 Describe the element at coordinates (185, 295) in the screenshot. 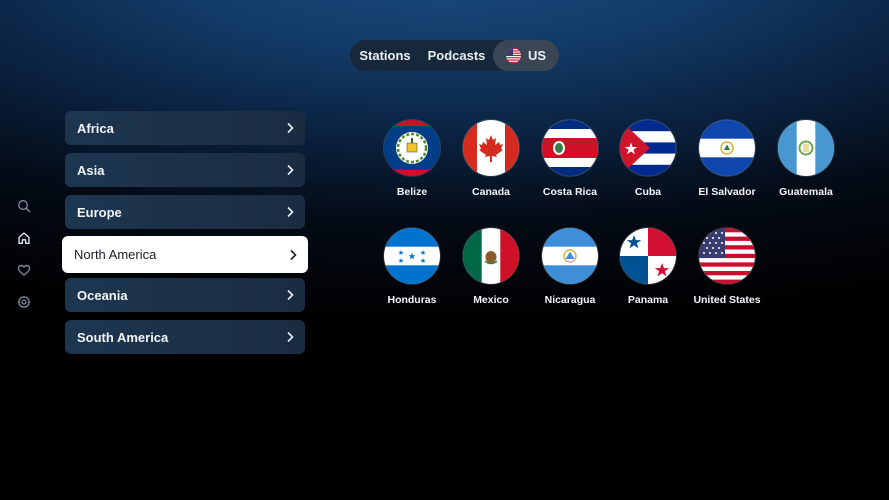

I see `region-item-oceania: Oceania` at that location.